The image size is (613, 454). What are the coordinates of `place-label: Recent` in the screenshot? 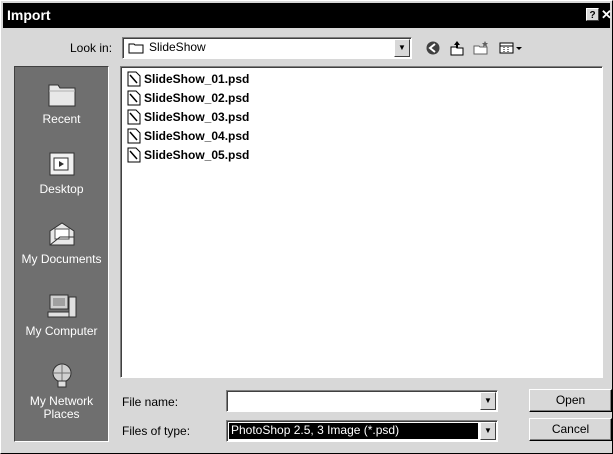 It's located at (61, 119).